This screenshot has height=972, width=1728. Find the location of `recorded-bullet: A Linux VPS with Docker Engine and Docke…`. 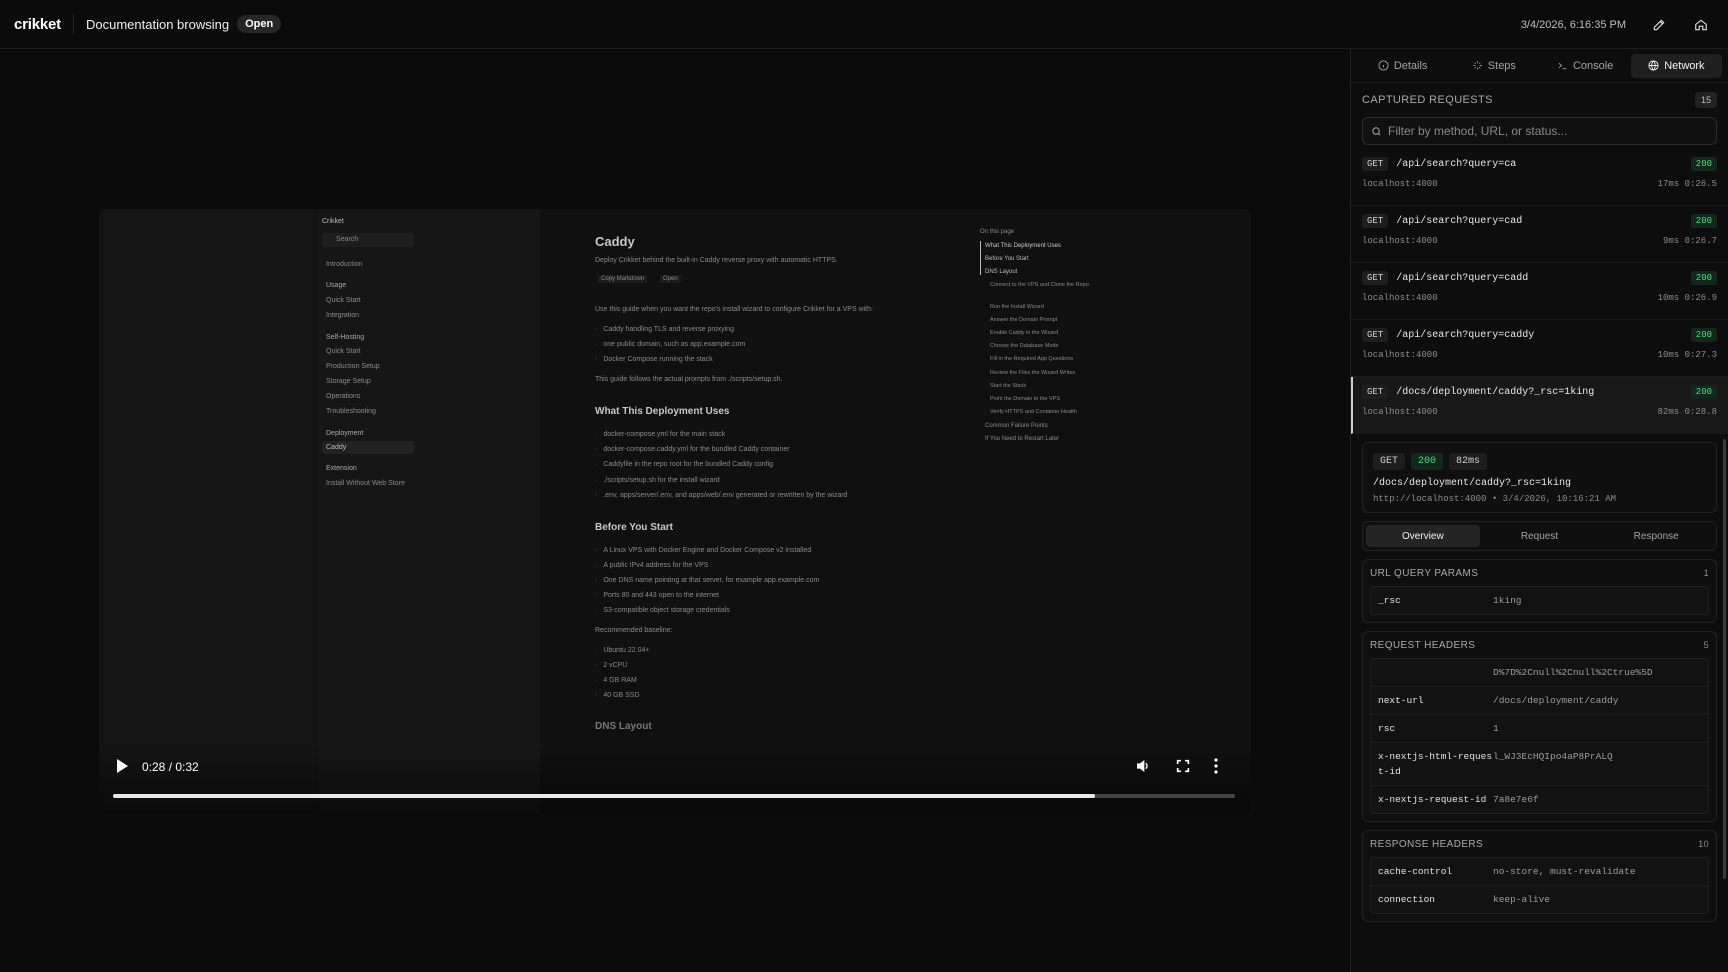

recorded-bullet: A Linux VPS with Docker Engine and Docke… is located at coordinates (703, 550).